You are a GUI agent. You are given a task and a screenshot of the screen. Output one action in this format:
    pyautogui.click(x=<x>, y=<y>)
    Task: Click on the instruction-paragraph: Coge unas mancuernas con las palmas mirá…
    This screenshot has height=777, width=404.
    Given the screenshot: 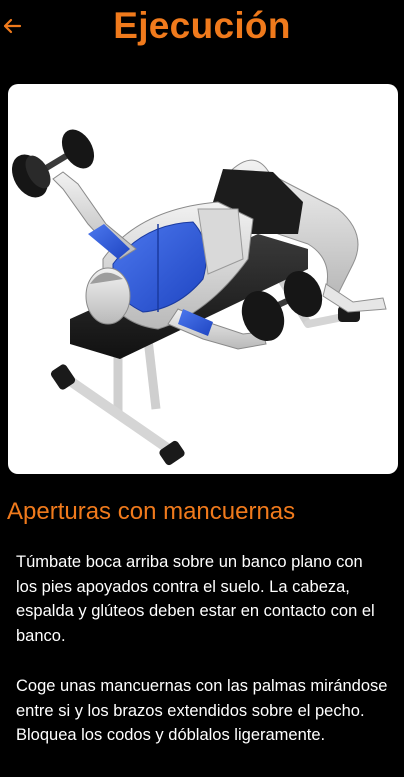 What is the action you would take?
    pyautogui.click(x=202, y=710)
    